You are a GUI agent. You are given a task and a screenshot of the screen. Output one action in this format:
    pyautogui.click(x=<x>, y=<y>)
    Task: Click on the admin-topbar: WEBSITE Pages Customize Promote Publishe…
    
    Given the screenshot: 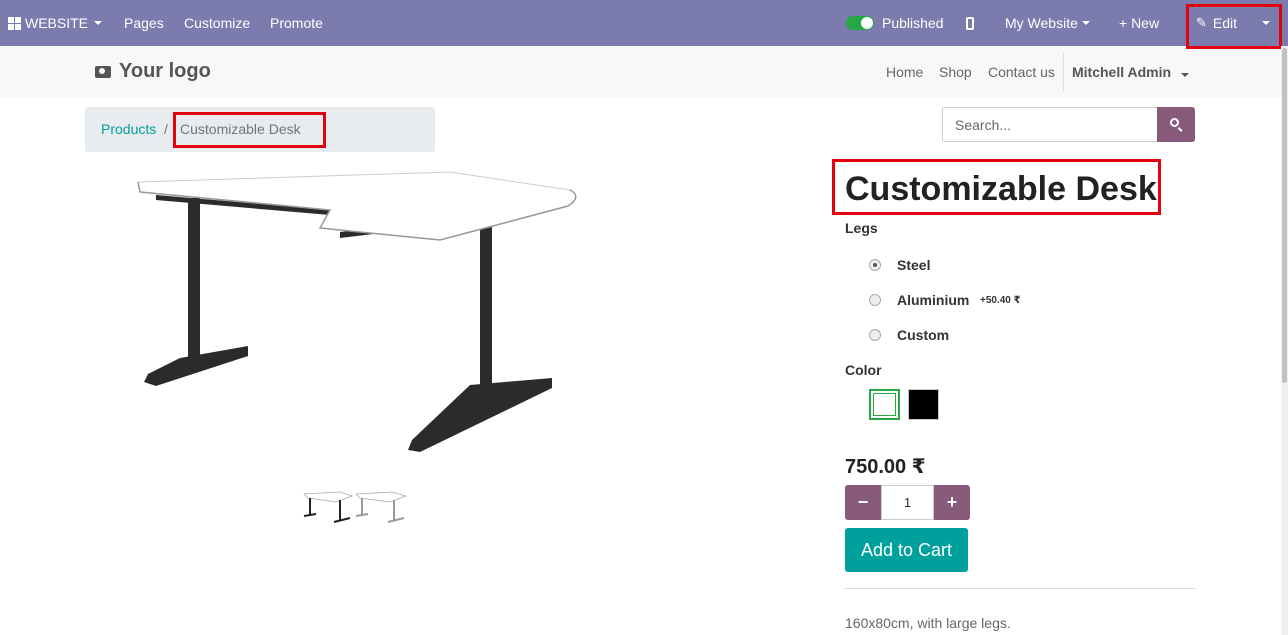 What is the action you would take?
    pyautogui.click(x=644, y=23)
    